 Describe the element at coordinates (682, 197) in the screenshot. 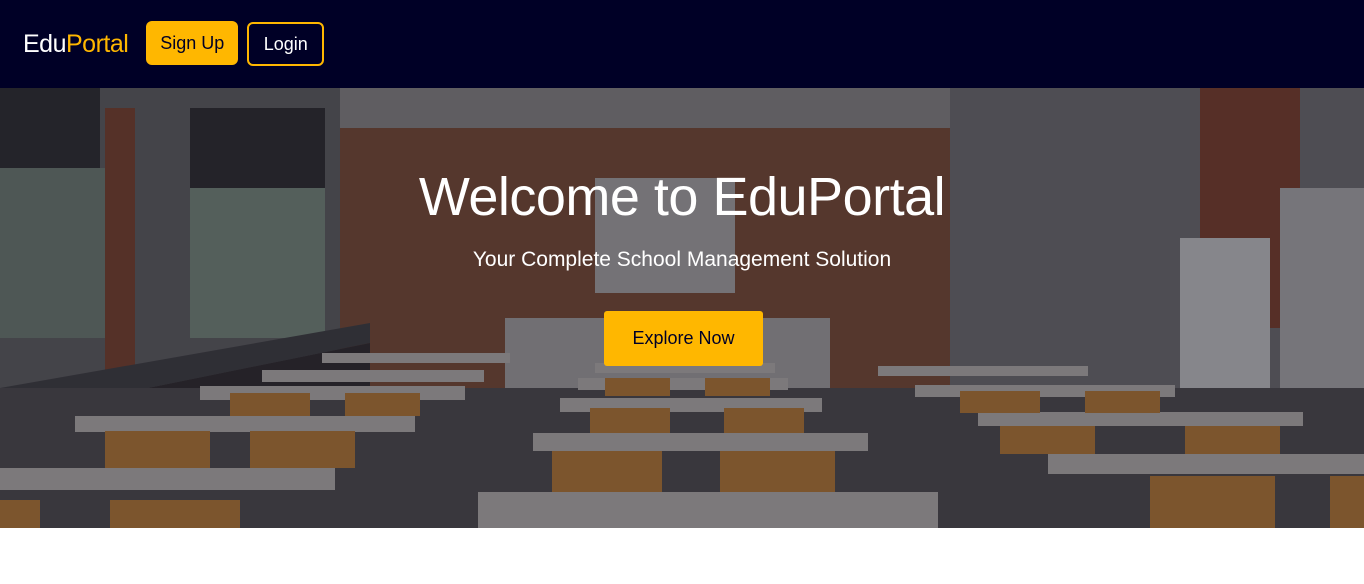

I see `hero-title: Welcome to EduPortal` at that location.